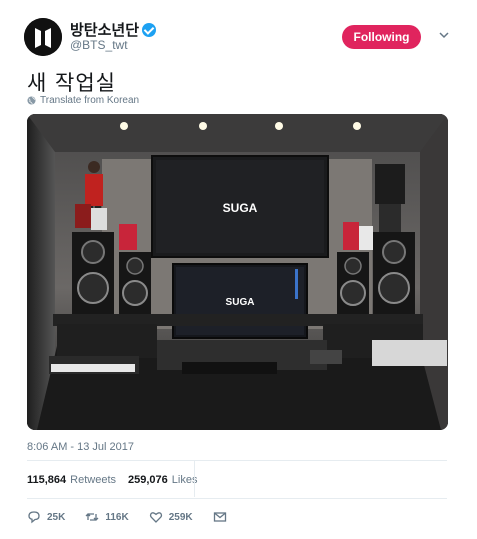  Describe the element at coordinates (137, 517) in the screenshot. I see `tweet-actions: 25K 116K 259K` at that location.